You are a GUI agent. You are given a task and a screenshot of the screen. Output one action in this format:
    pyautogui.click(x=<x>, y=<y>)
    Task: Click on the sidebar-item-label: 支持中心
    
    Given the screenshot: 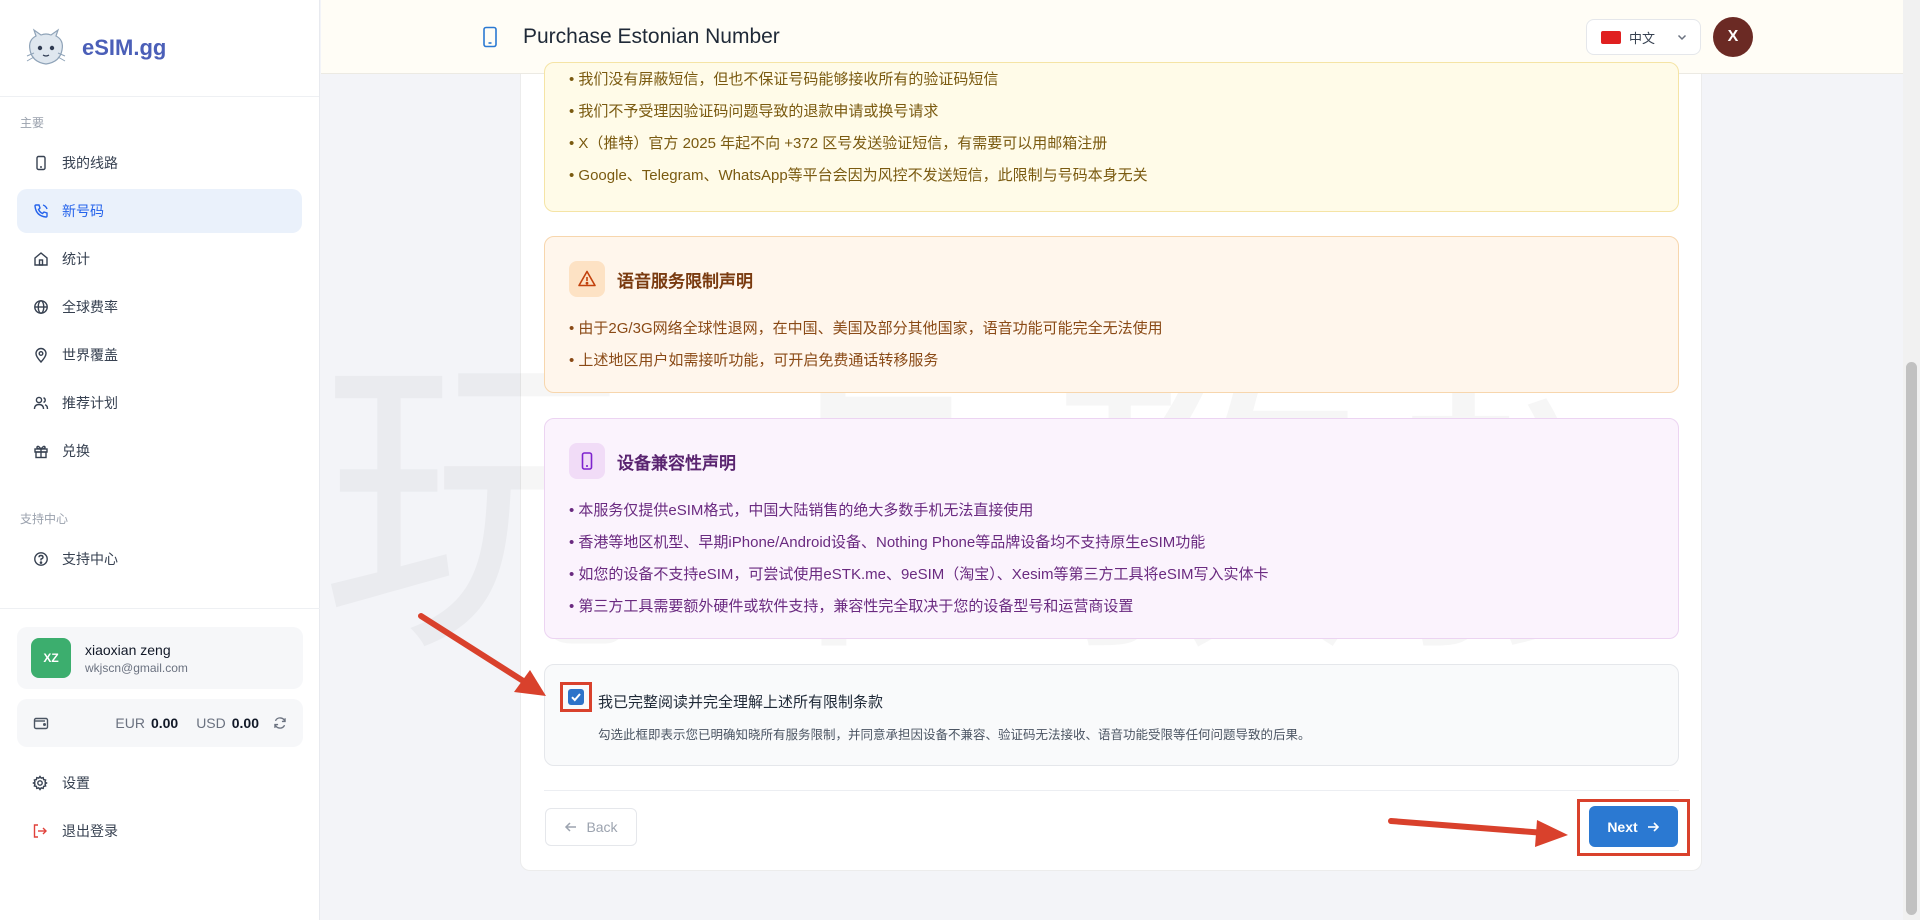 What is the action you would take?
    pyautogui.click(x=90, y=559)
    